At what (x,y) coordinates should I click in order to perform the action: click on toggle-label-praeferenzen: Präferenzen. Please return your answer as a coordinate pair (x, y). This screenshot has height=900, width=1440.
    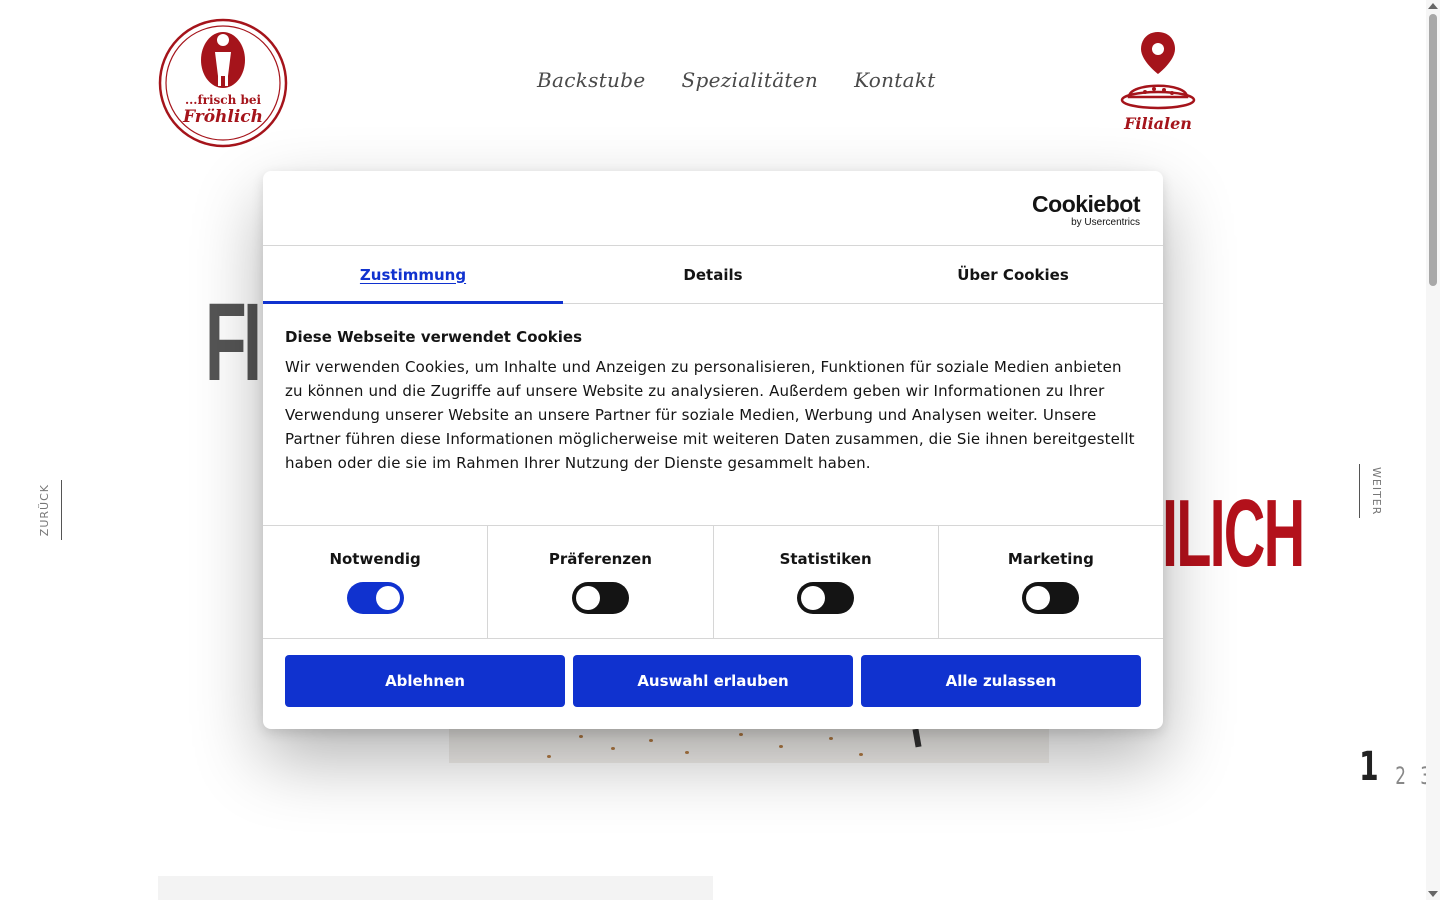
    Looking at the image, I should click on (600, 559).